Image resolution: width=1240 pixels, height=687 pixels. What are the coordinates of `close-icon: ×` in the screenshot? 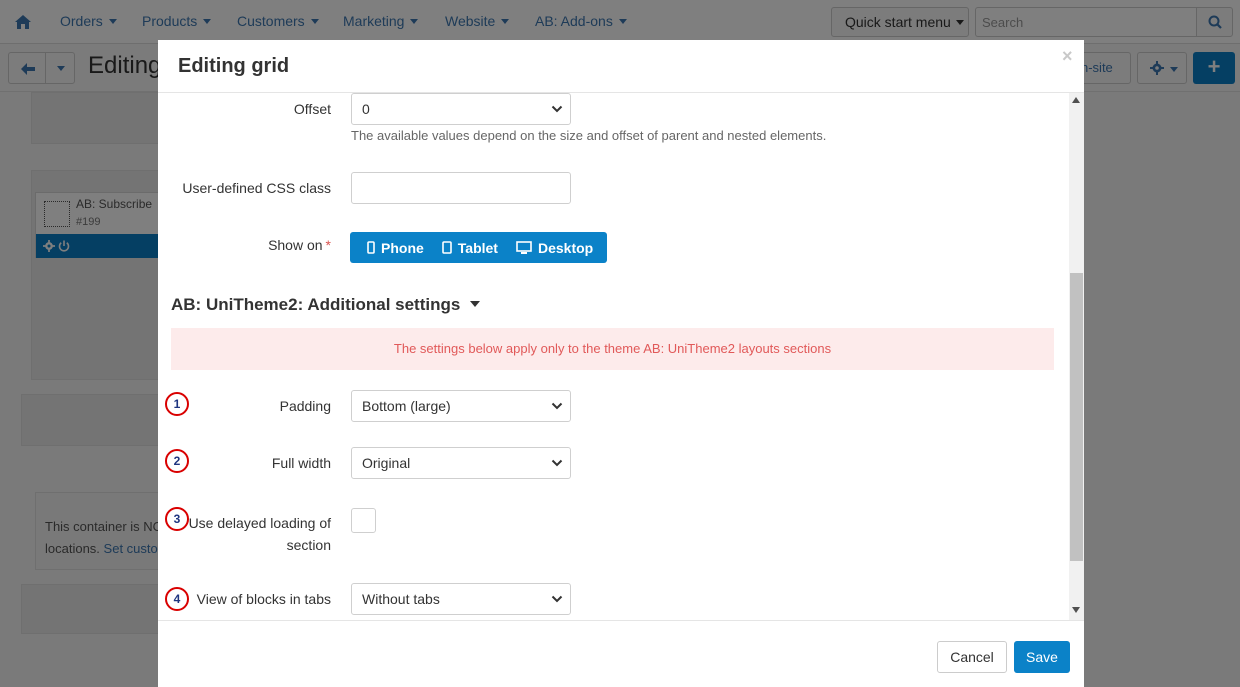 It's located at (1067, 56).